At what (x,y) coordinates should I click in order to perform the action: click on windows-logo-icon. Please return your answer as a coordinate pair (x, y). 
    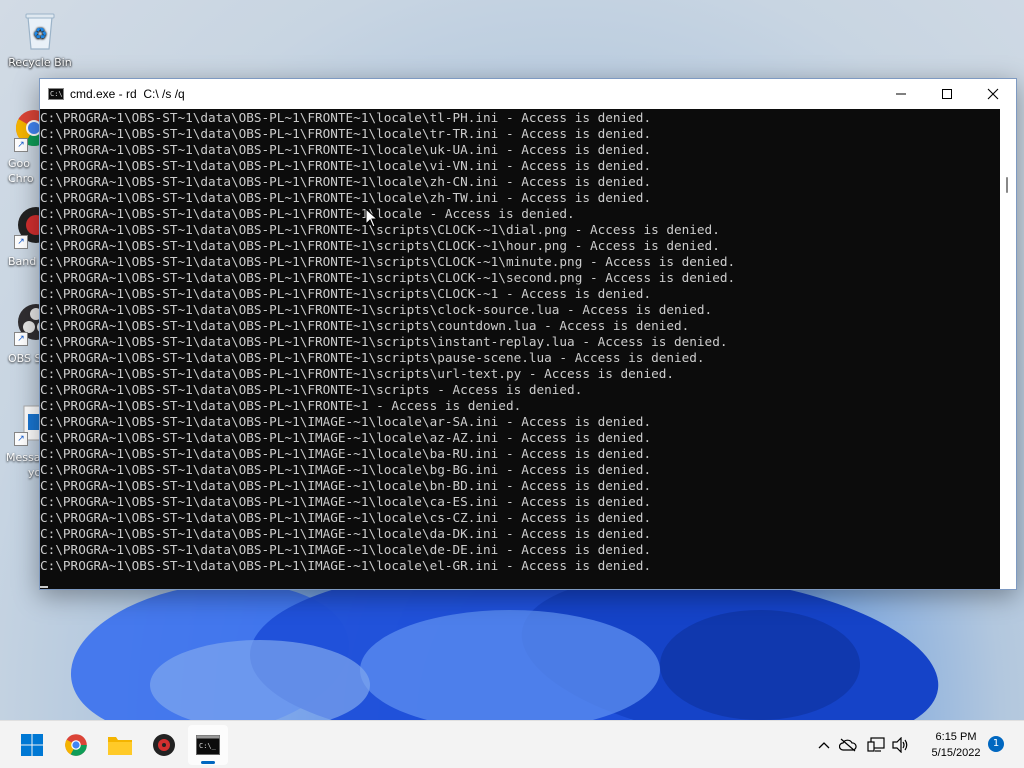
    Looking at the image, I should click on (32, 745).